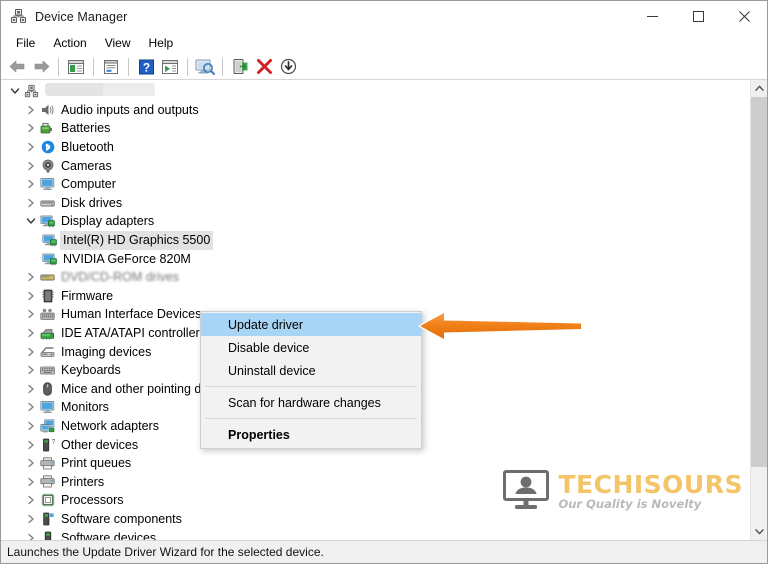  Describe the element at coordinates (47, 407) in the screenshot. I see `monitor-icon` at that location.